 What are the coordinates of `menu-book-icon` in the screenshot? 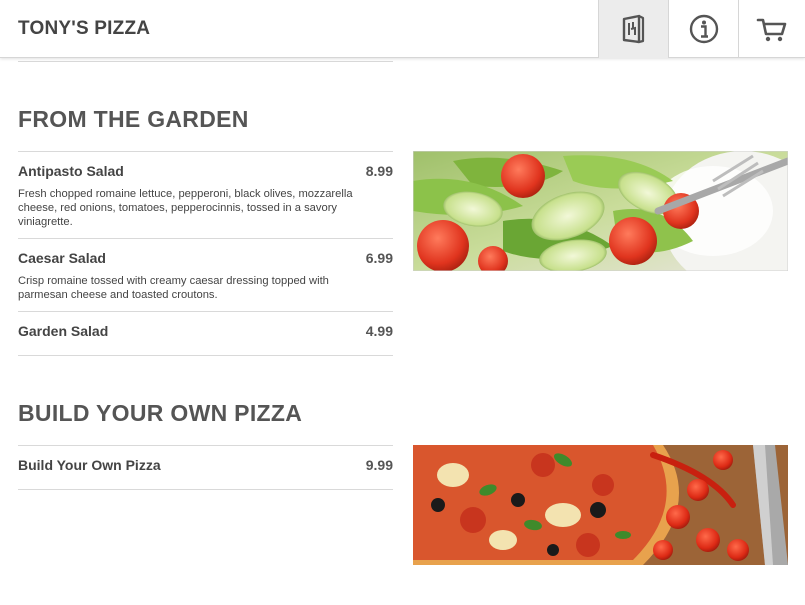 It's located at (633, 29).